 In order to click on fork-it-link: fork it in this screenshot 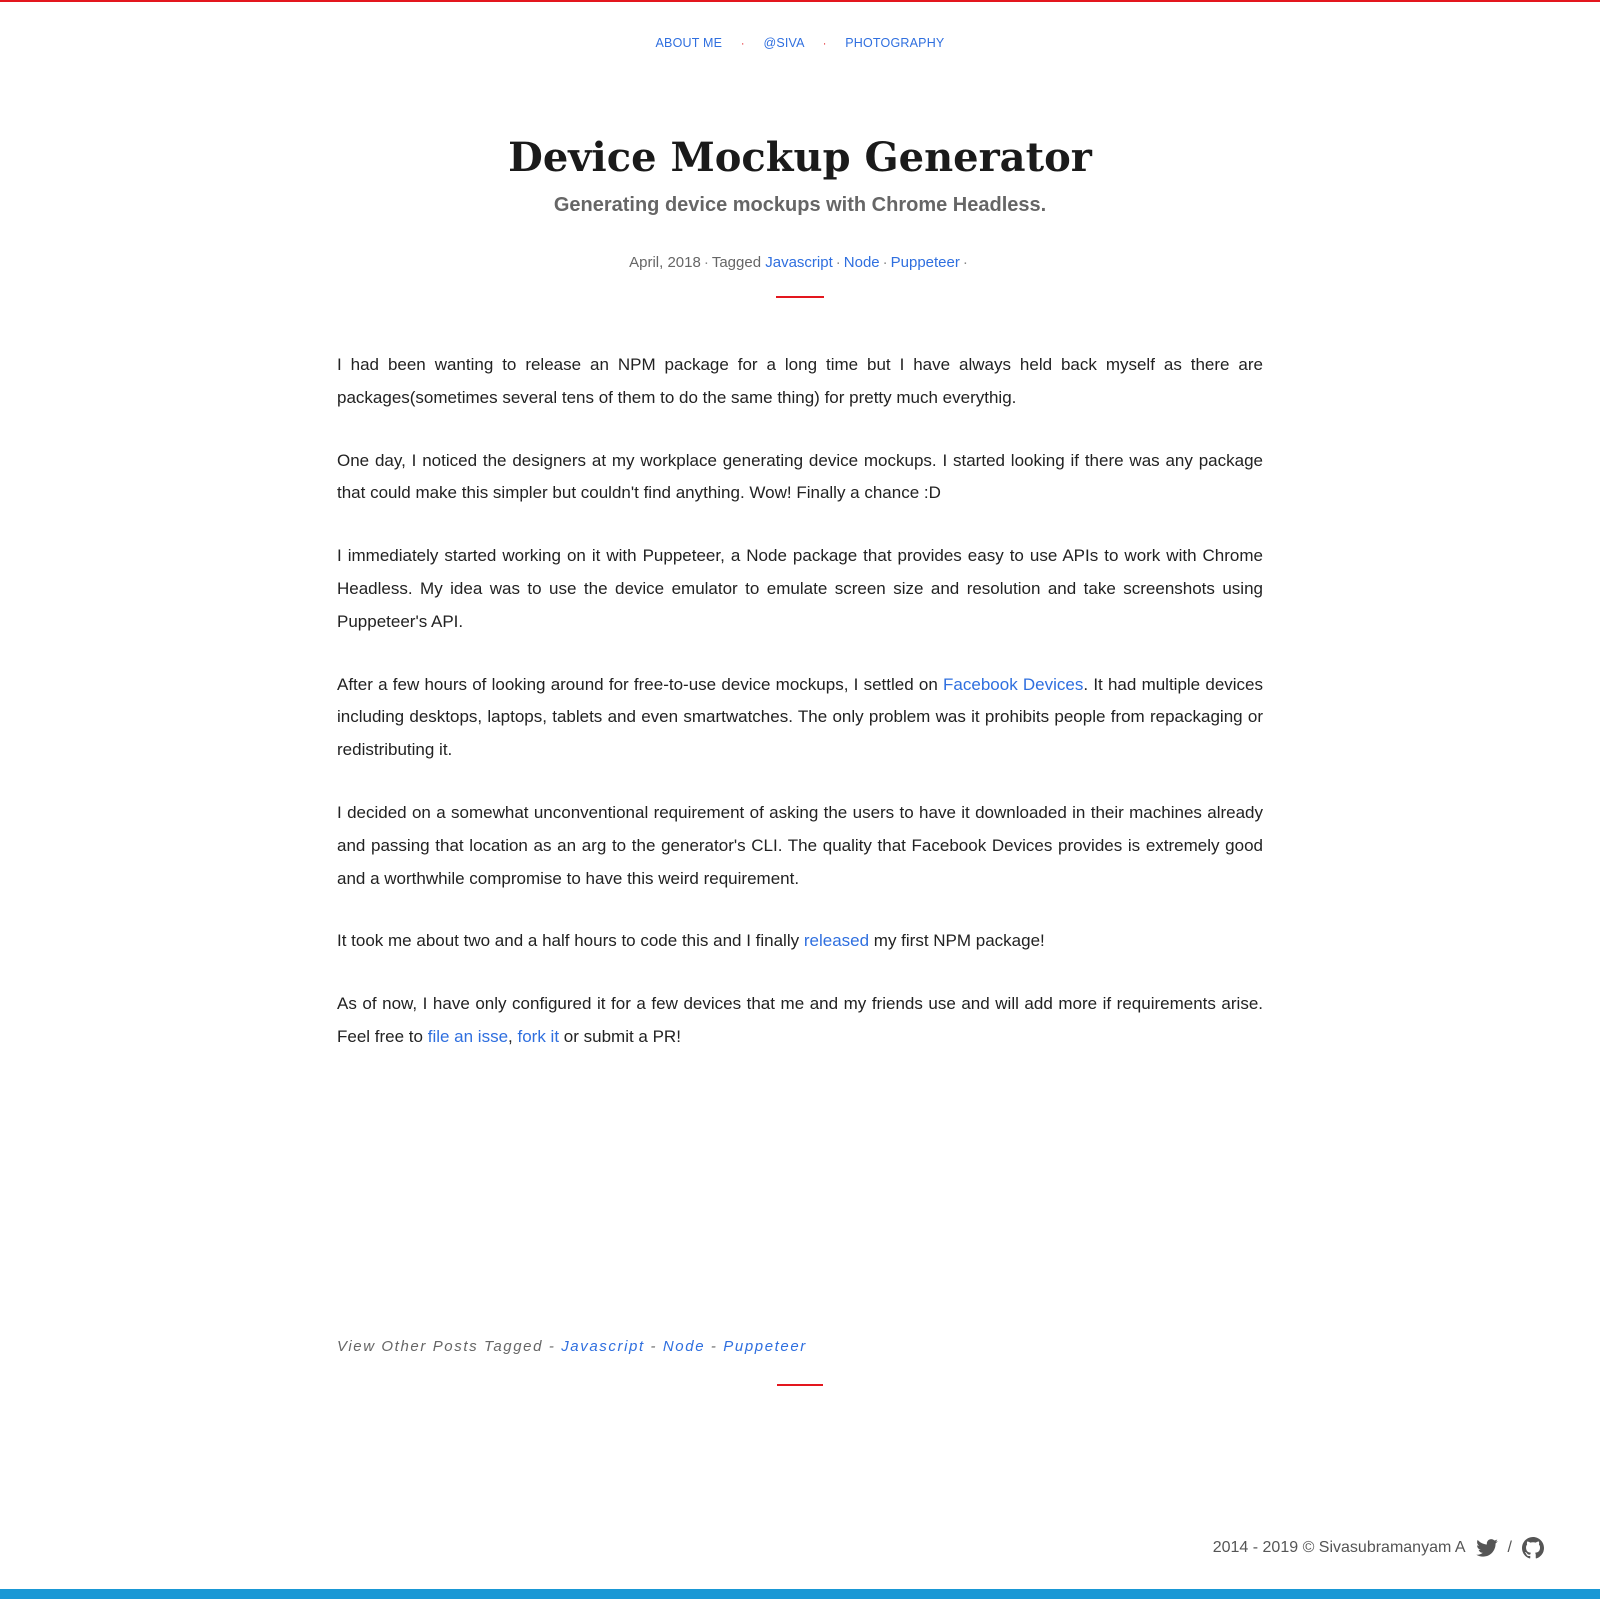, I will do `click(539, 1036)`.